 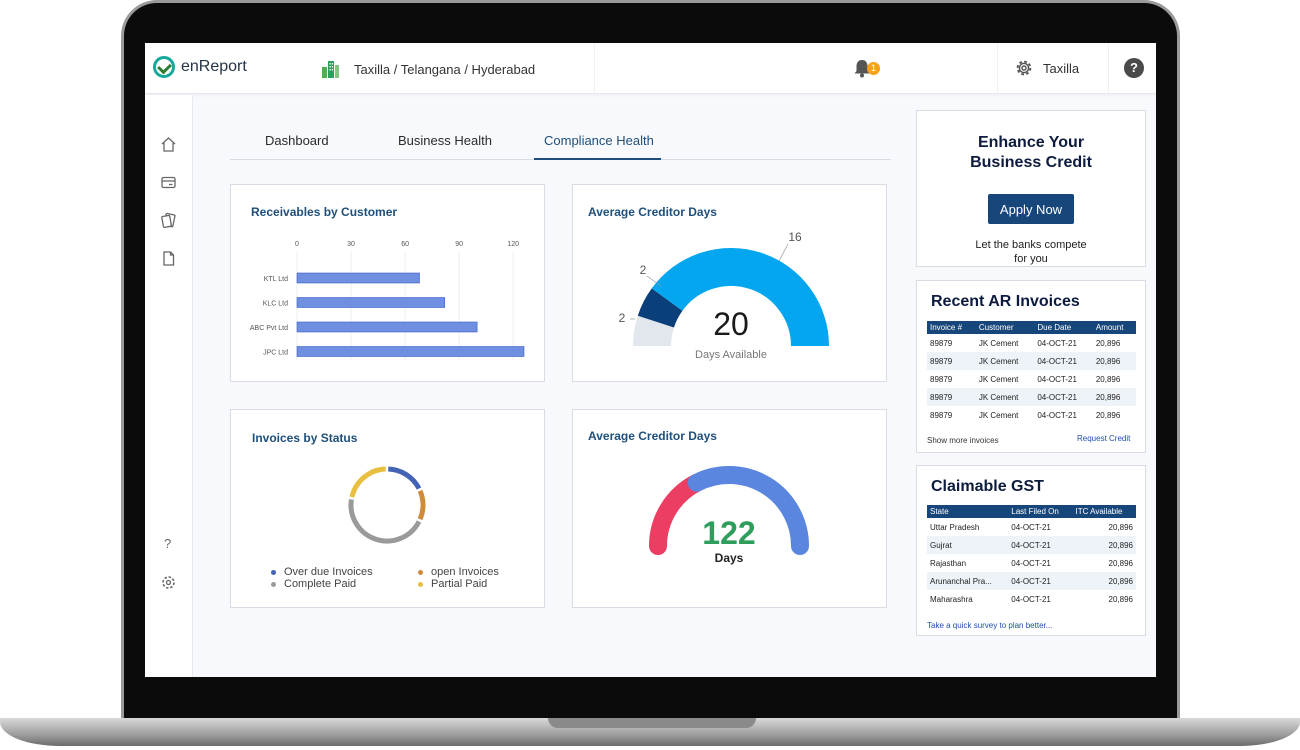 What do you see at coordinates (597, 159) in the screenshot?
I see `active-tab-indicator` at bounding box center [597, 159].